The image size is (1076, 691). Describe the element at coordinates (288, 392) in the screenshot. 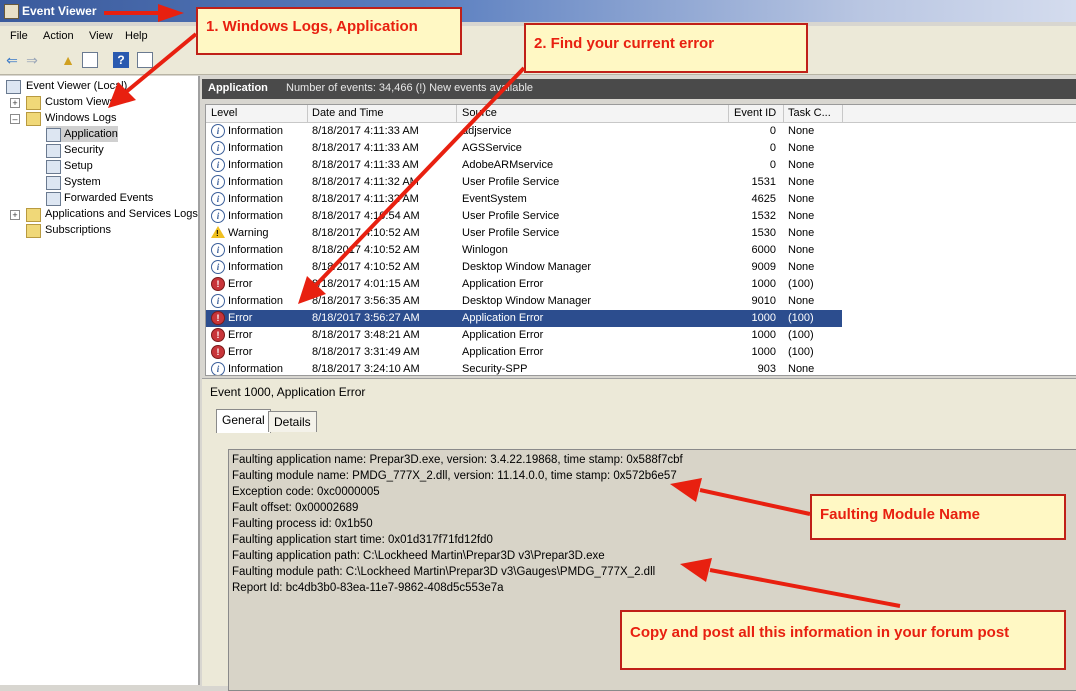

I see `details-heading: Event 1000, Application Error` at that location.